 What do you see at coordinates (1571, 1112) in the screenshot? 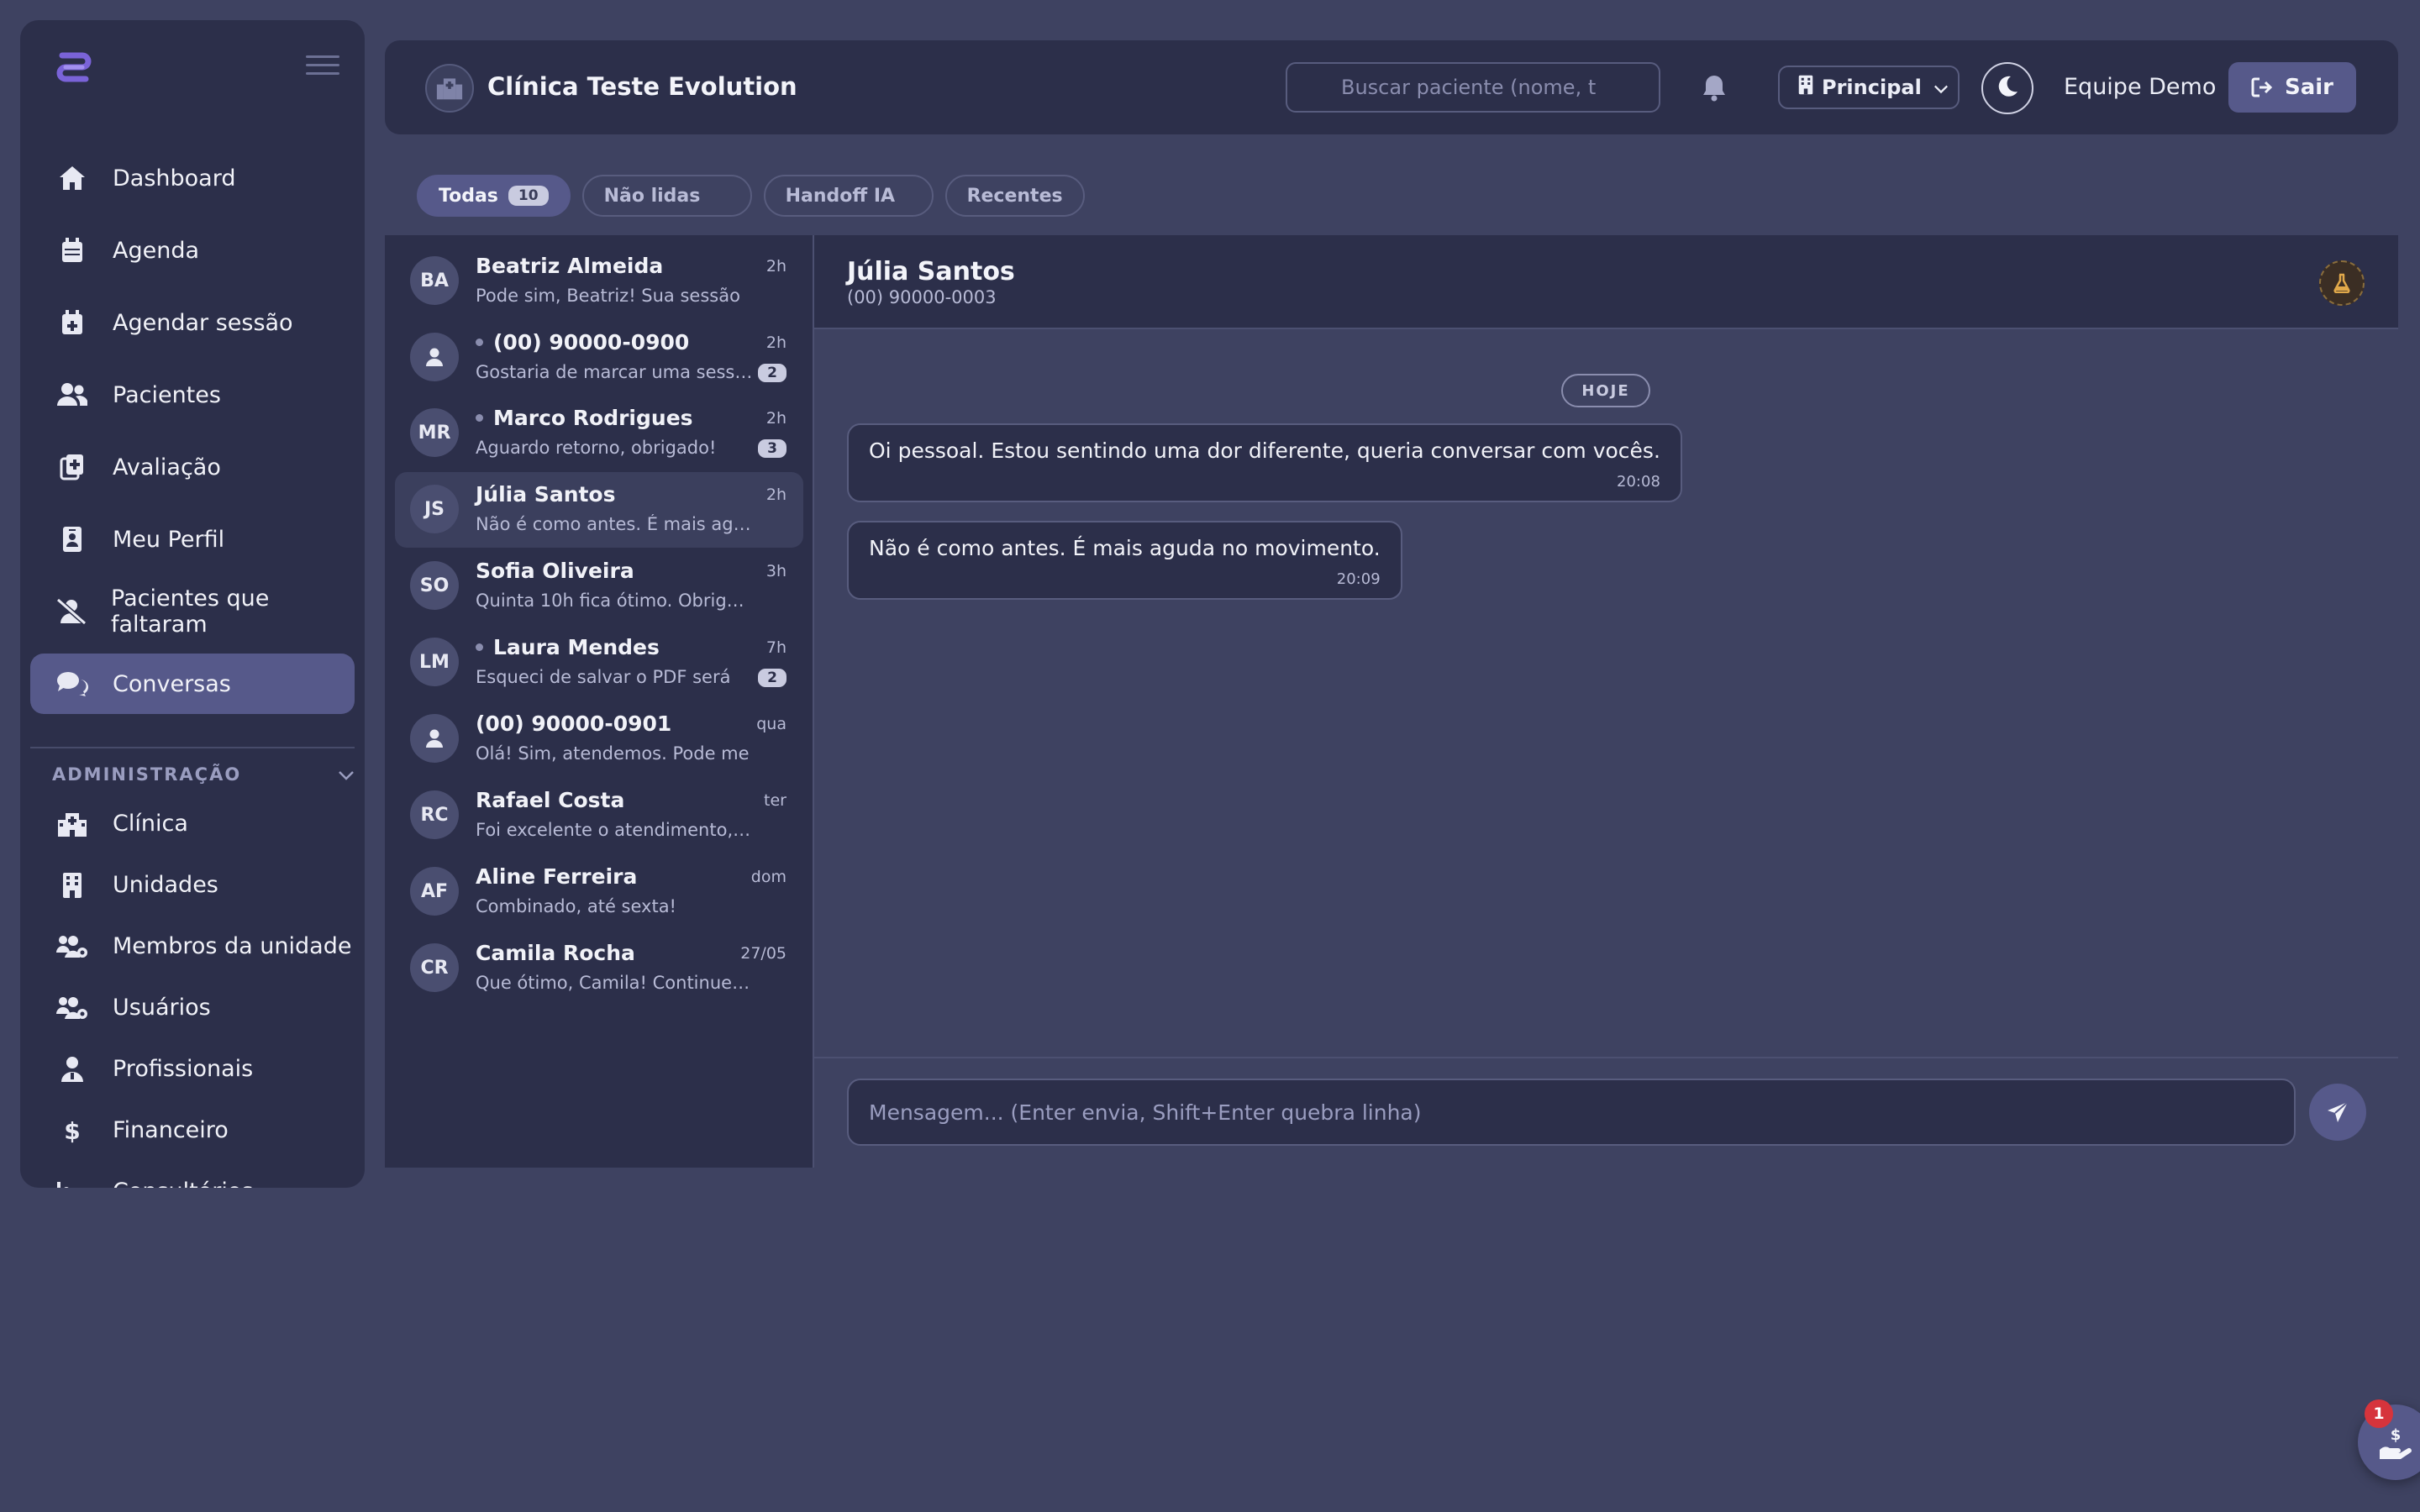
I see `message-input` at bounding box center [1571, 1112].